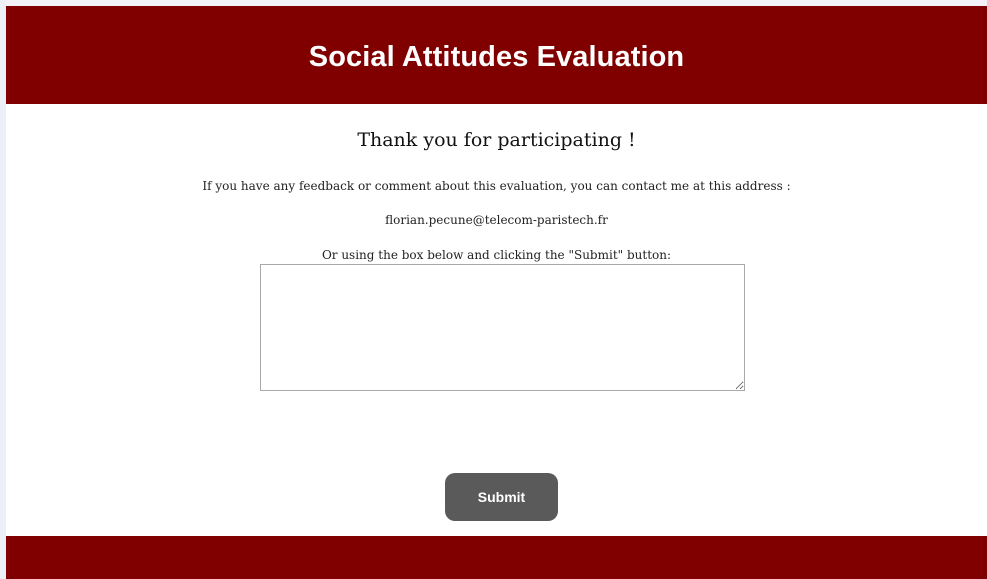  What do you see at coordinates (502, 327) in the screenshot?
I see `feedback-textarea` at bounding box center [502, 327].